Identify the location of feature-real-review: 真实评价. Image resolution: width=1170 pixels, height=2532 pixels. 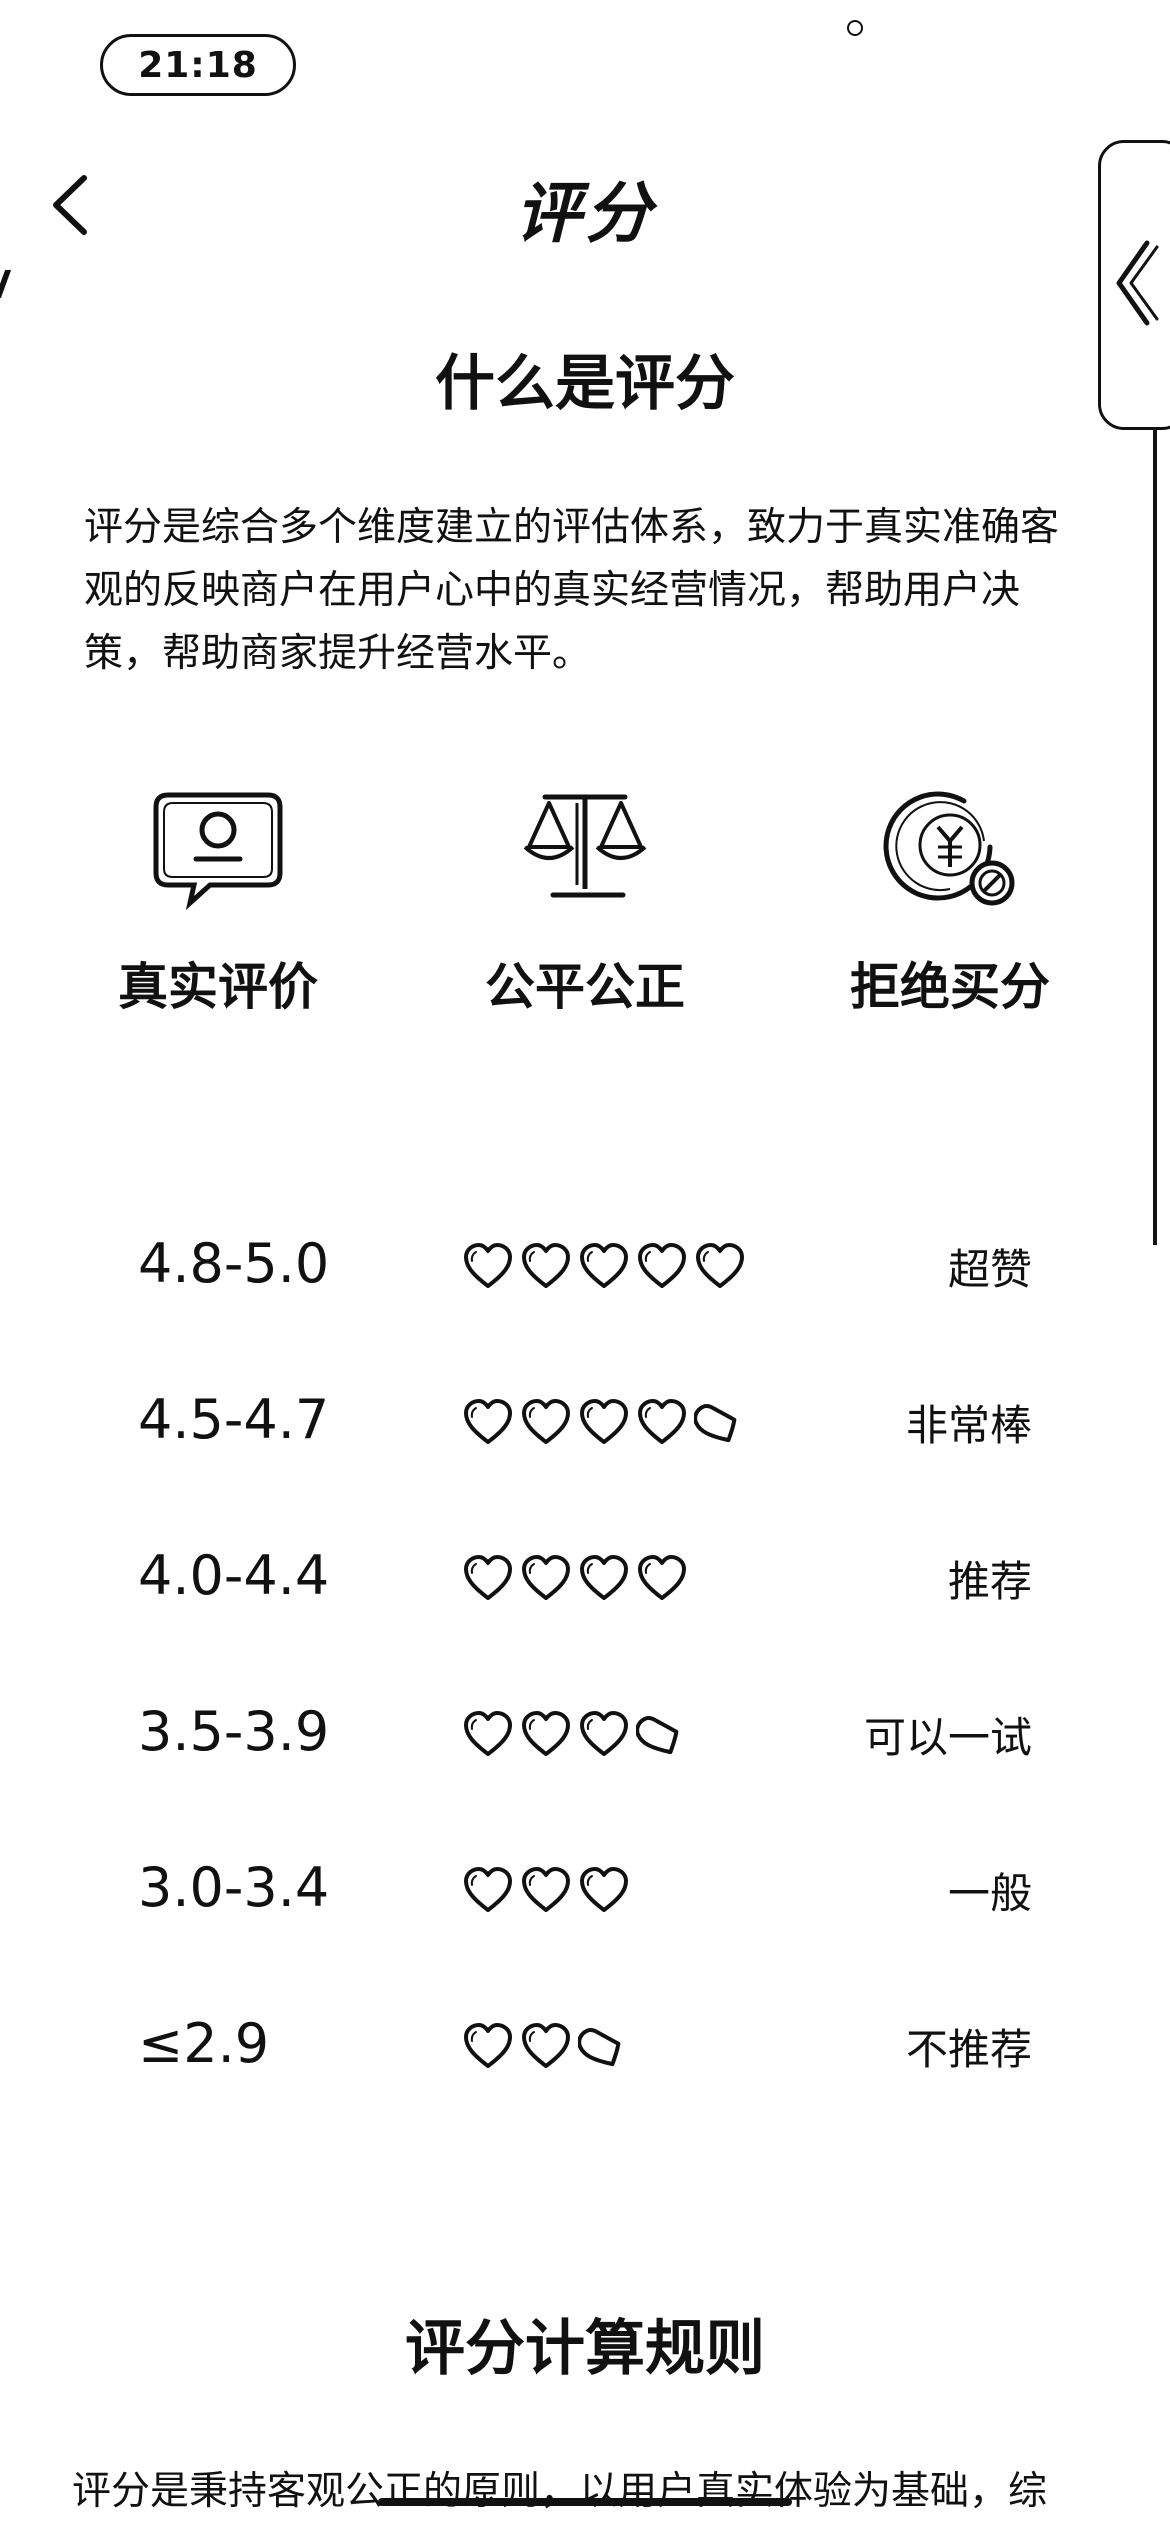
(218, 902).